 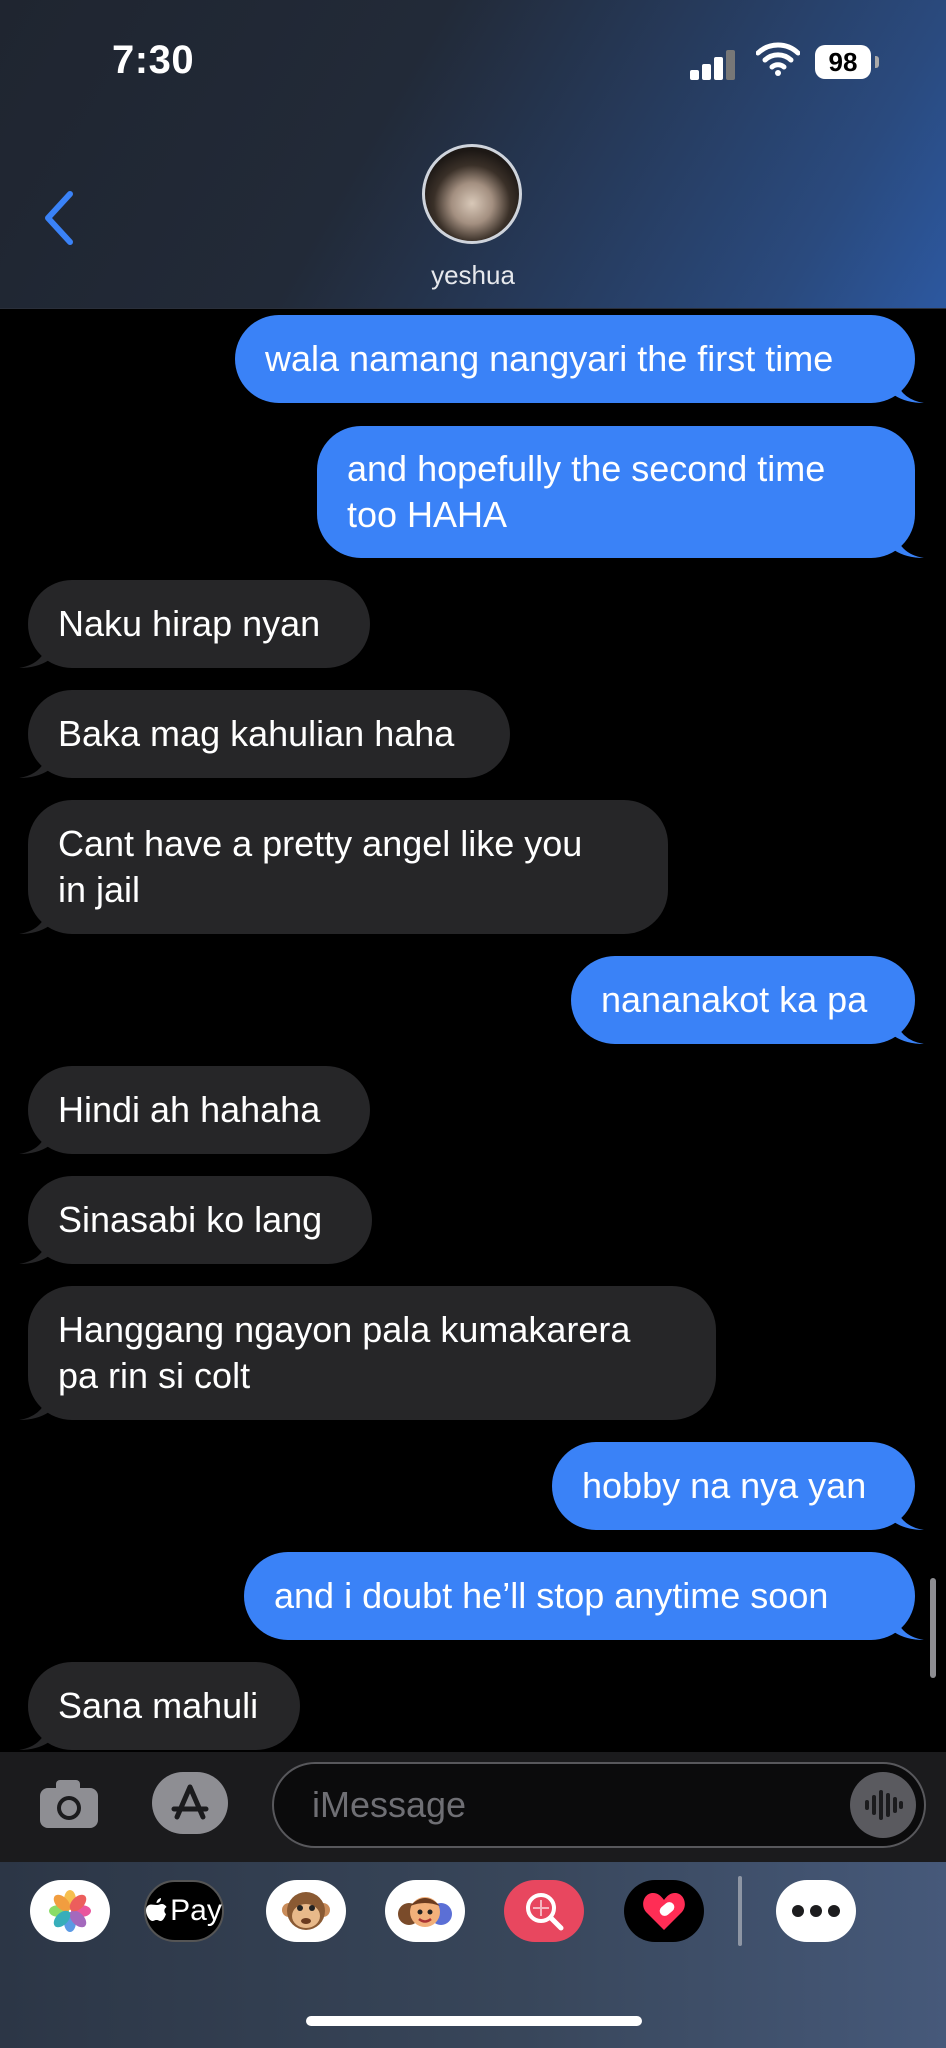 I want to click on more-apps-icon, so click(x=816, y=1911).